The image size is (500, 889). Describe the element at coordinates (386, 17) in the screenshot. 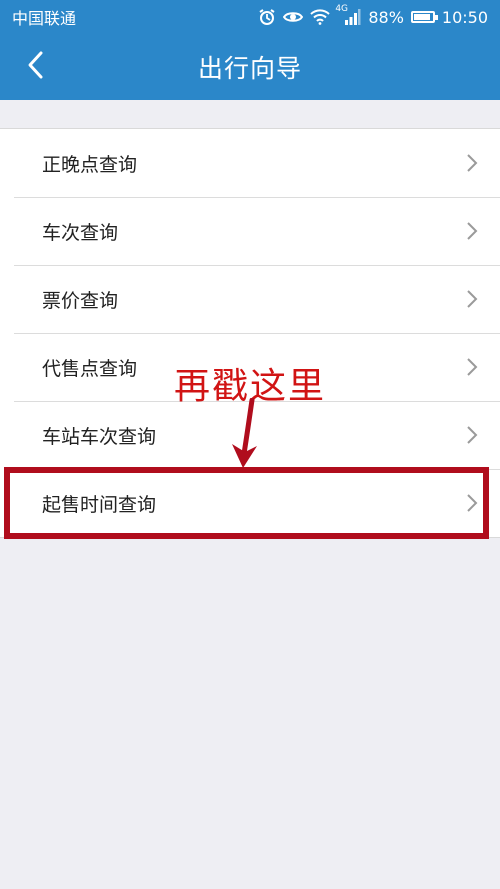

I see `battery-percent: 88%` at that location.